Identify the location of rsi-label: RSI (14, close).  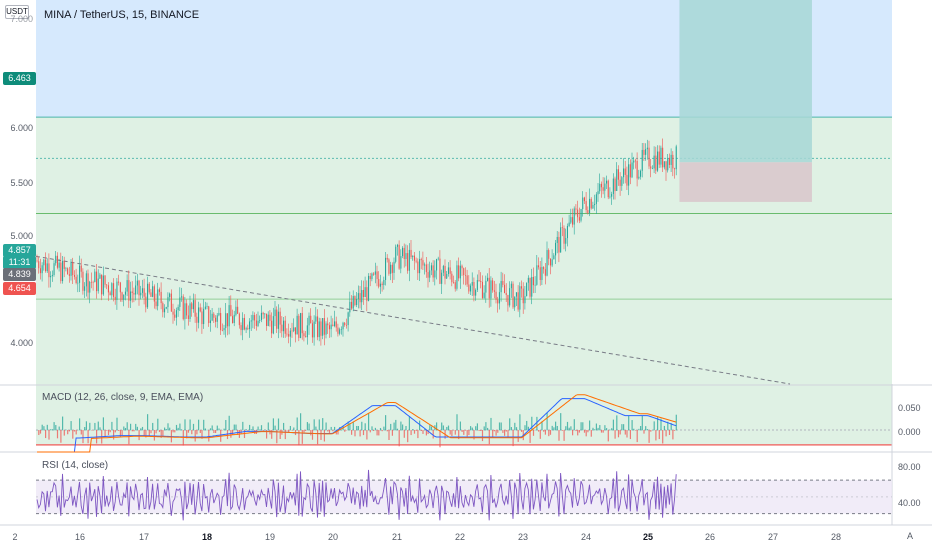
(75, 466).